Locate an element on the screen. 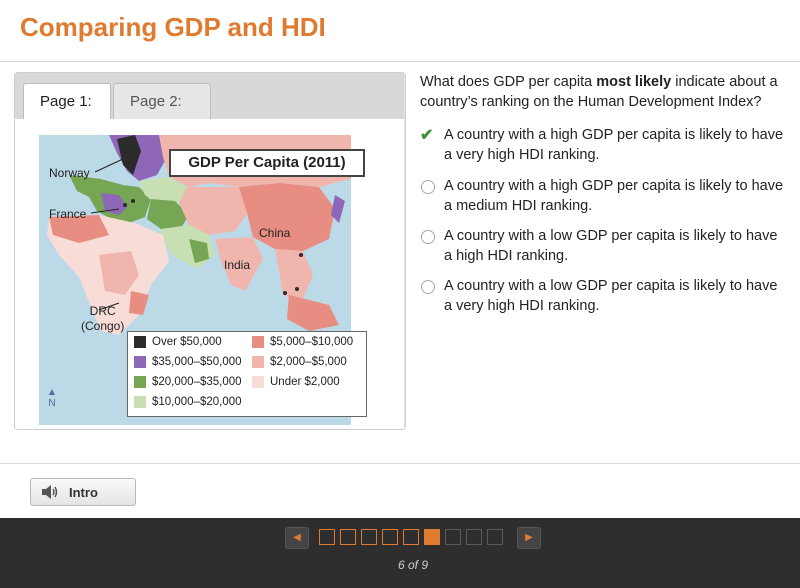  page-count: 6 of 9 is located at coordinates (413, 565).